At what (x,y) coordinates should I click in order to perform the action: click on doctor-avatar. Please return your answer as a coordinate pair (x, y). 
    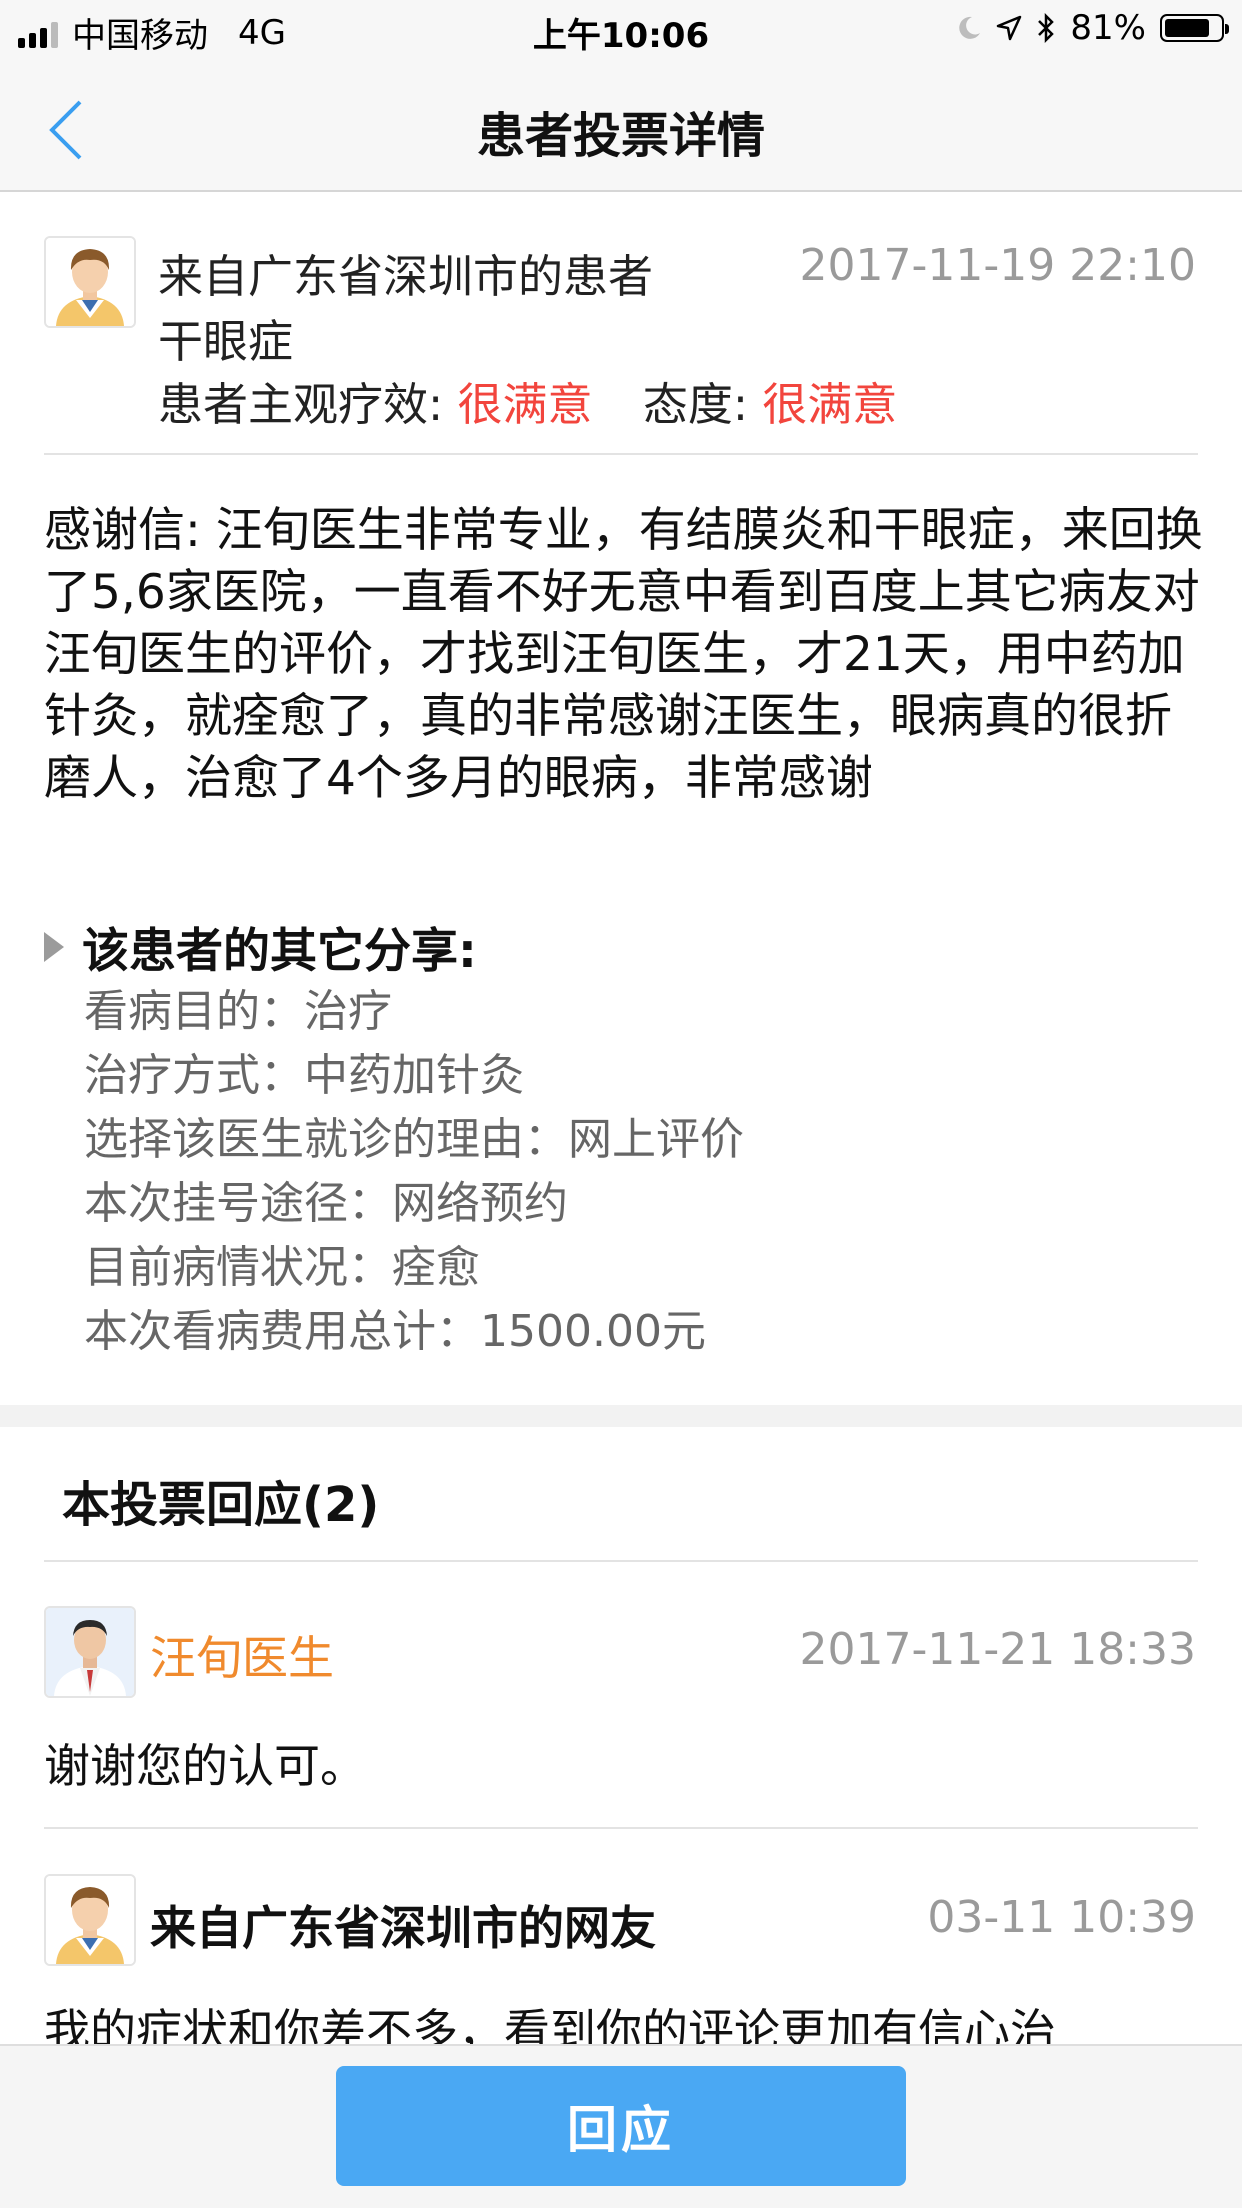
    Looking at the image, I should click on (90, 1652).